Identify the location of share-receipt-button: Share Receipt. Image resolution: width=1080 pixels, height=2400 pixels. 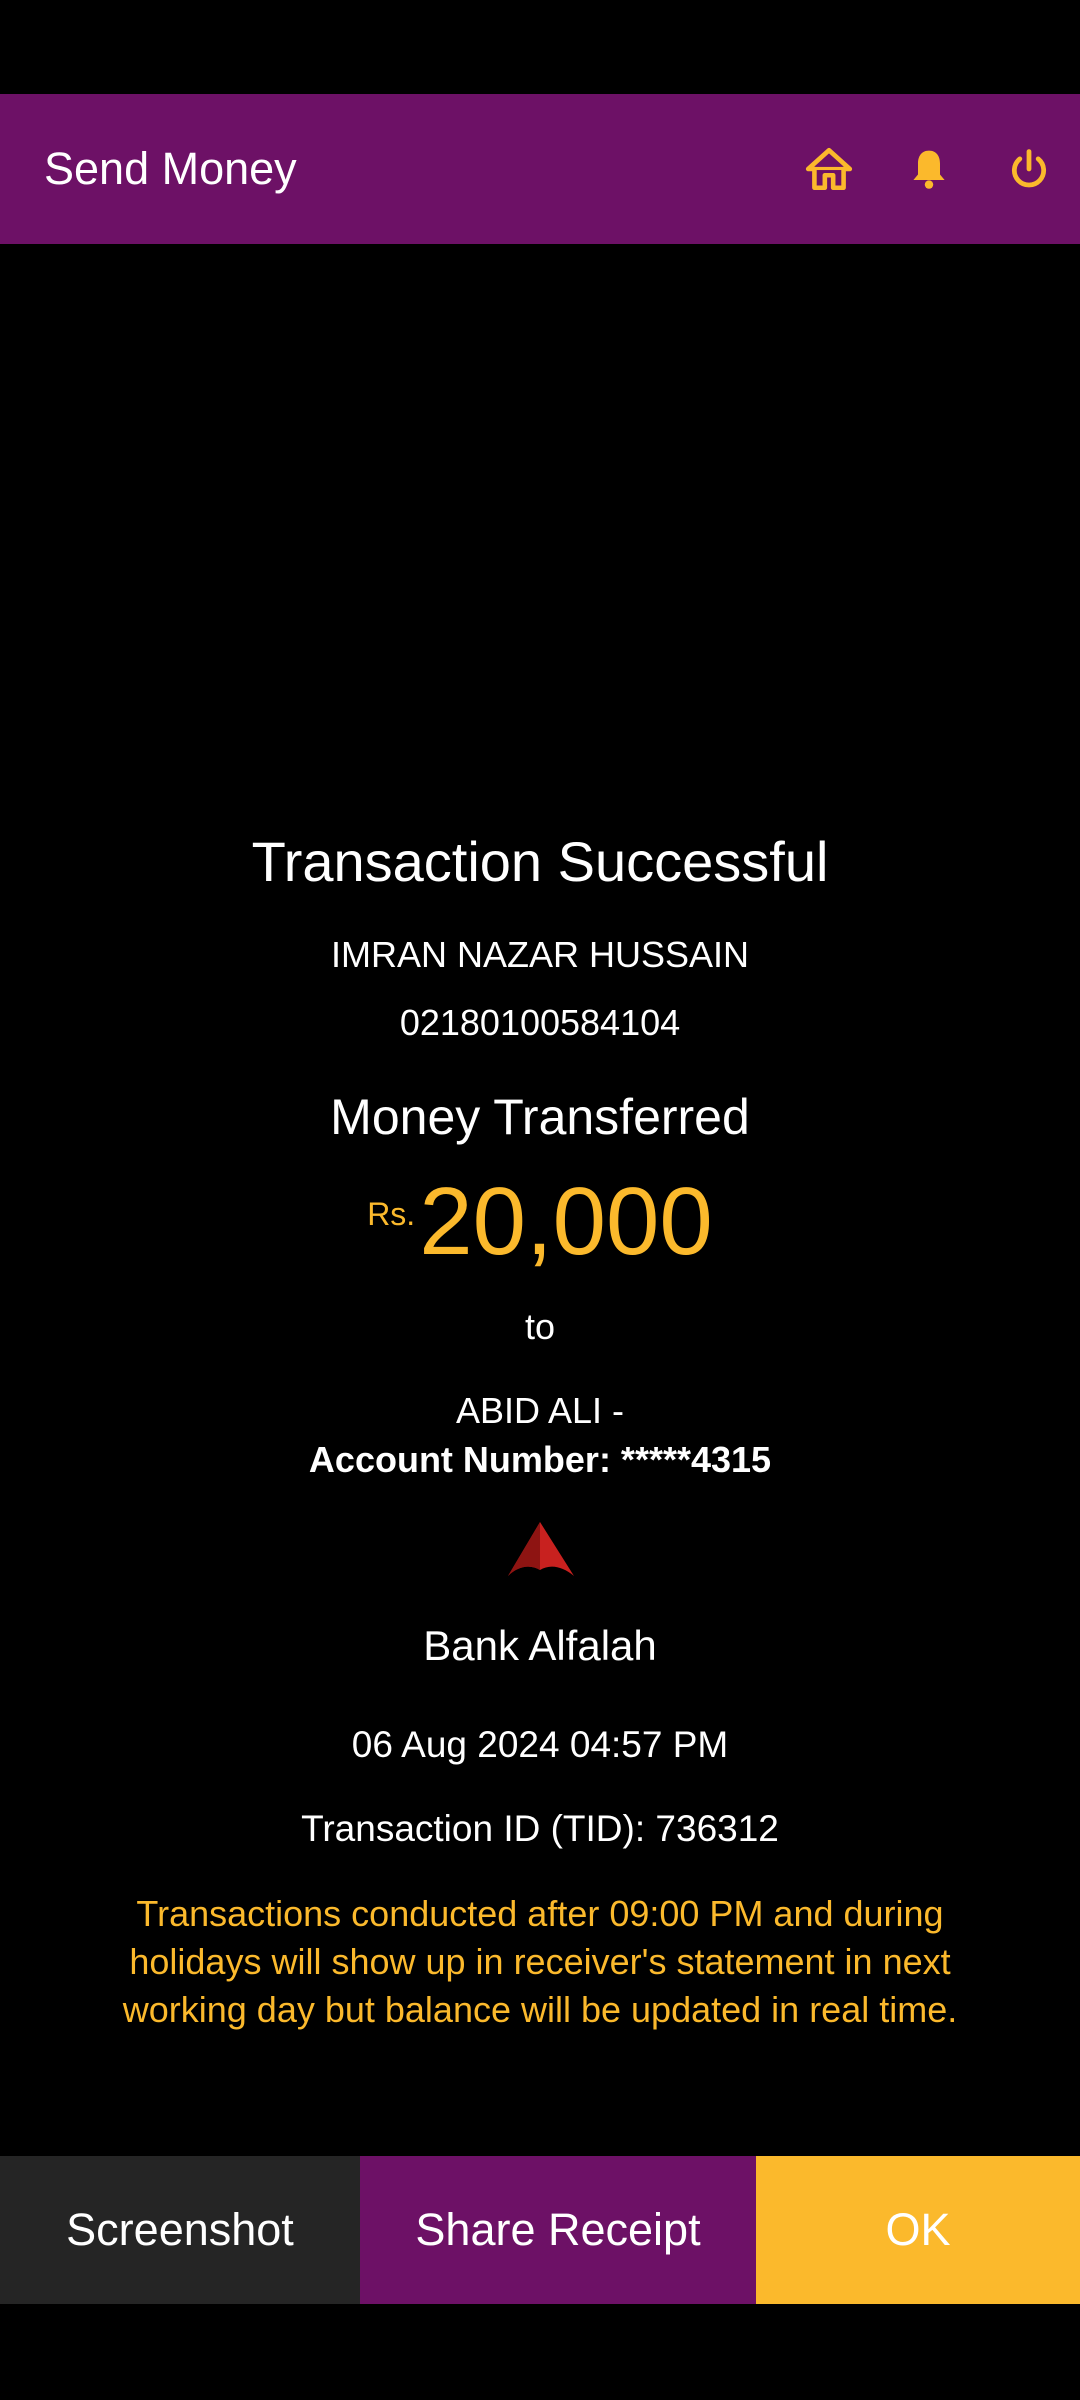
(558, 2230).